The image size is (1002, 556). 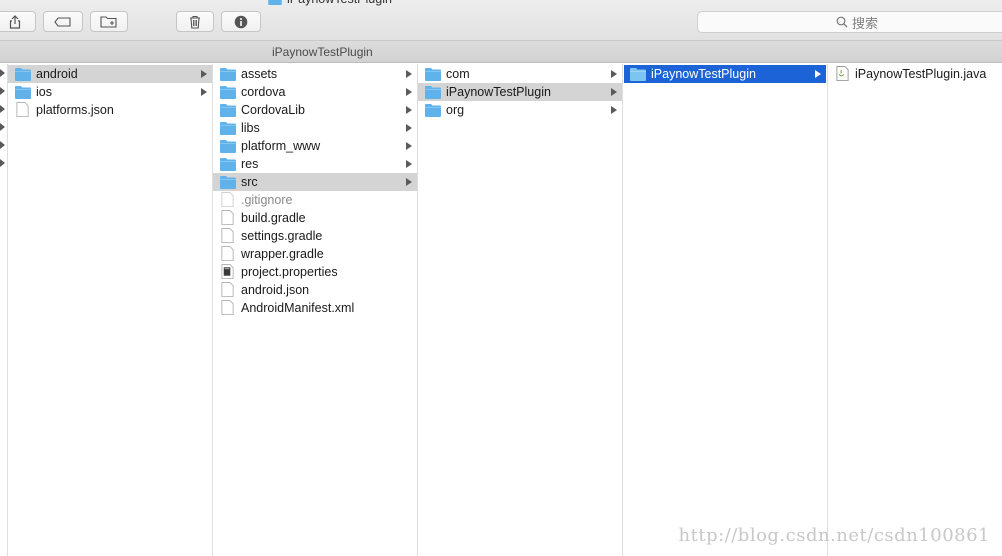 I want to click on list-item-com: com, so click(x=520, y=74).